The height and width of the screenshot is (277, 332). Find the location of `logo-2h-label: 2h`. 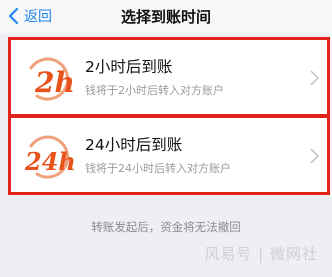

logo-2h-label: 2h is located at coordinates (54, 82).